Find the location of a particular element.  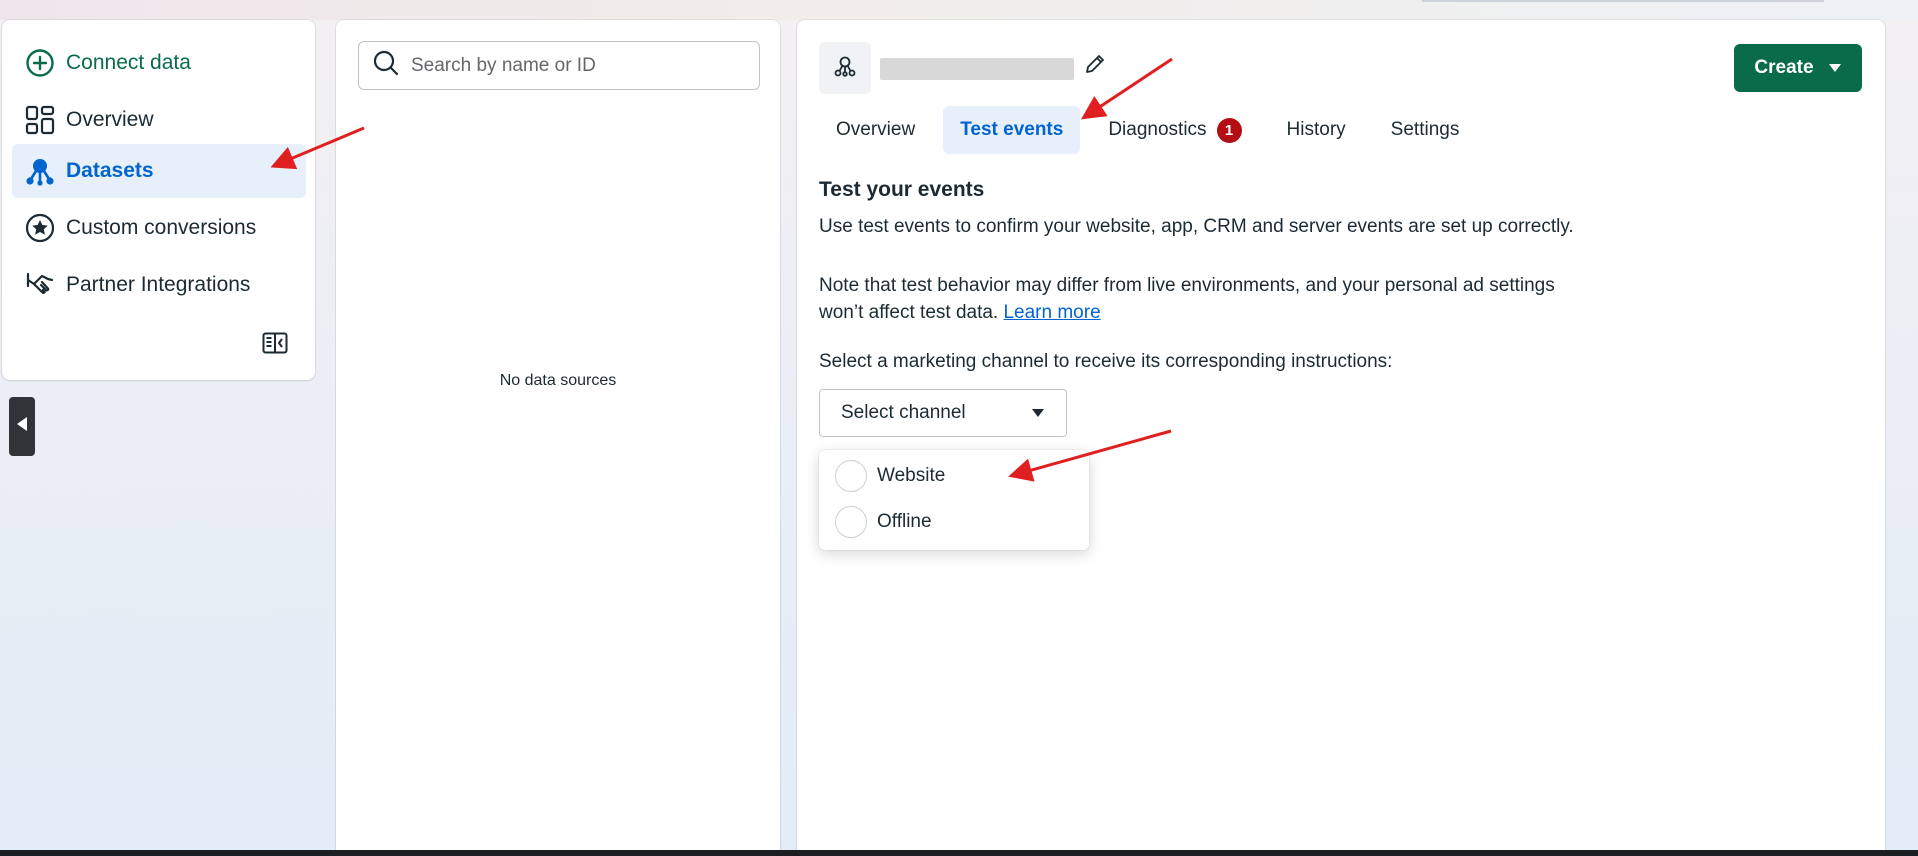

select-value: Select channel is located at coordinates (903, 412).